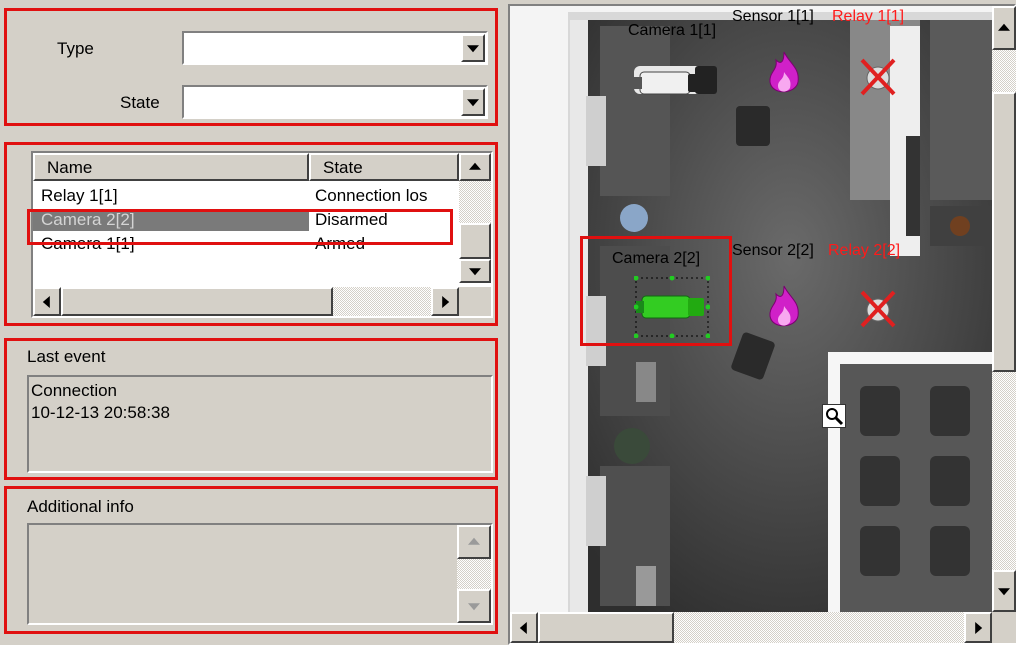 The width and height of the screenshot is (1016, 645). Describe the element at coordinates (246, 196) in the screenshot. I see `table-row: Relay 1[1] Connection los` at that location.